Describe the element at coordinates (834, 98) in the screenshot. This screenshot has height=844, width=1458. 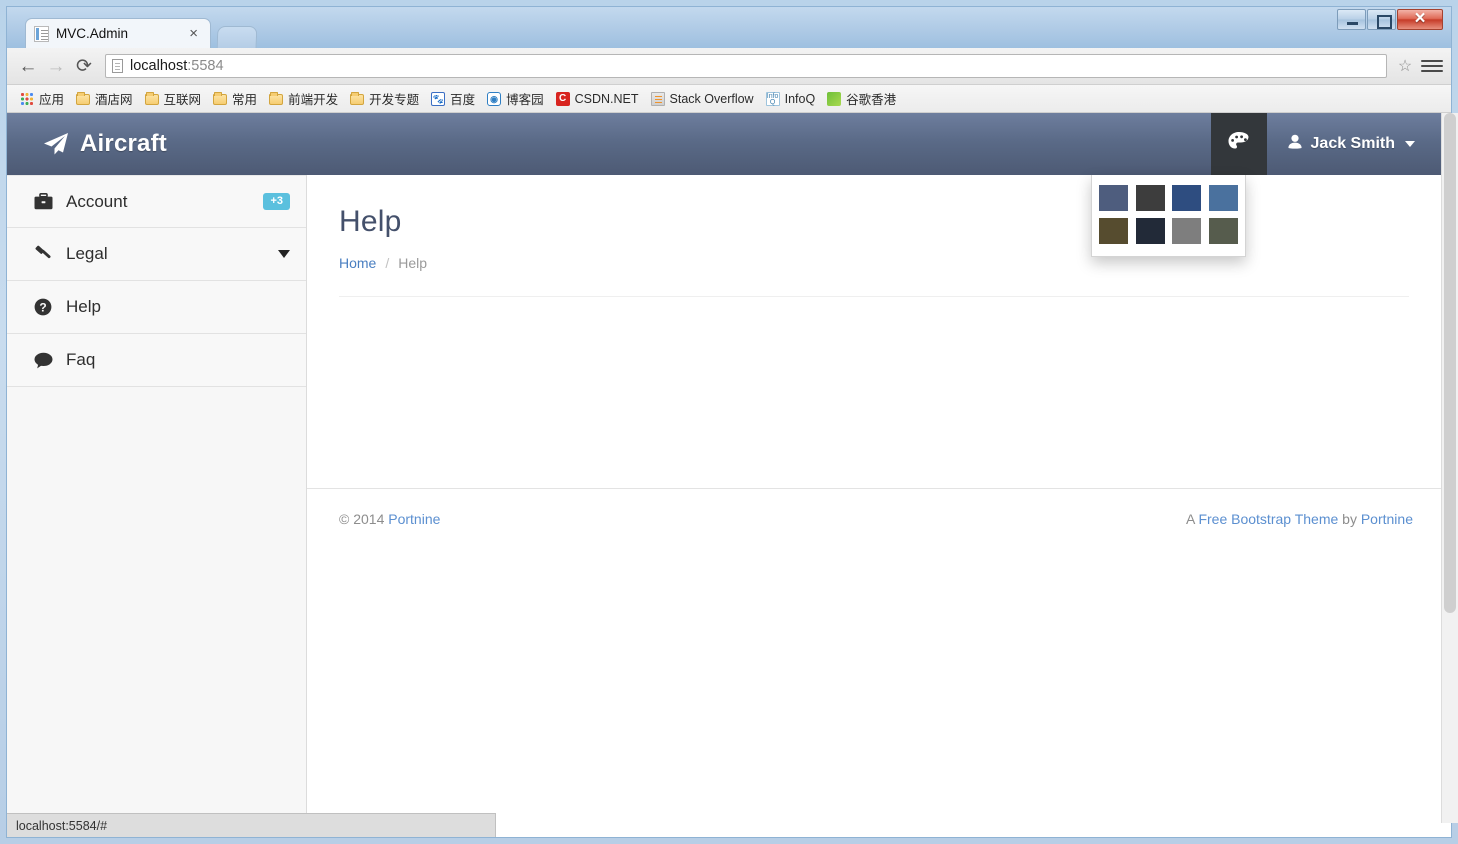
I see `google-icon` at that location.